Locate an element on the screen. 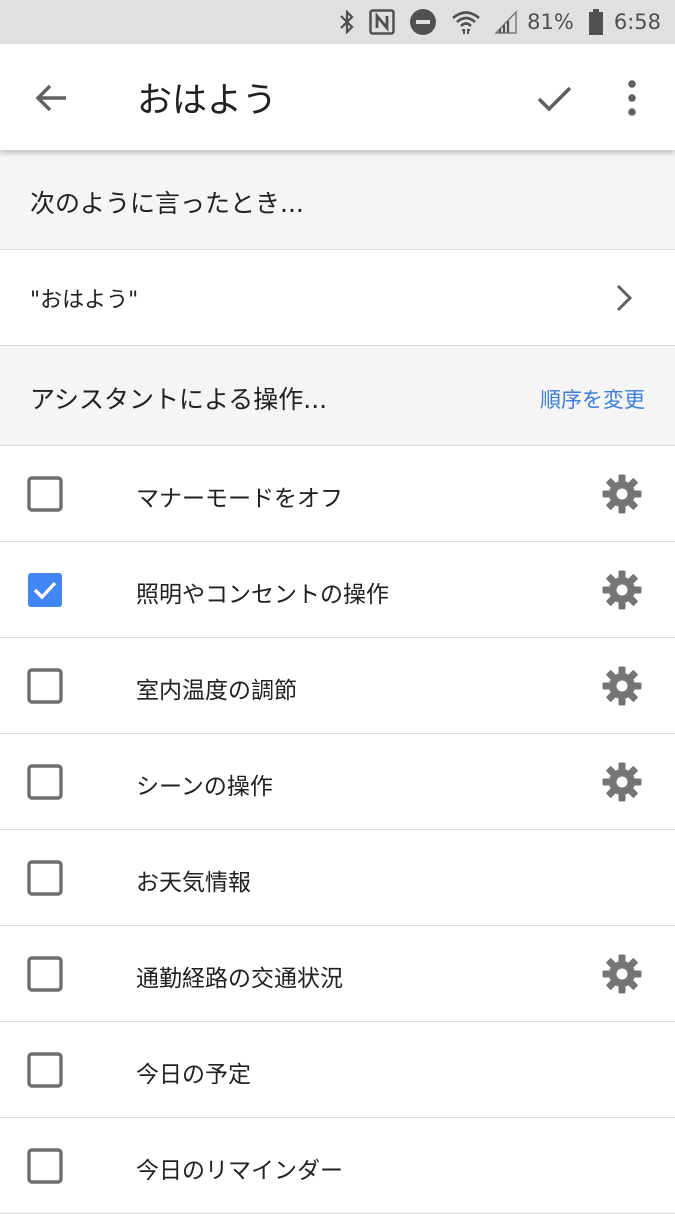 This screenshot has width=675, height=1214. battery-percent: 81% is located at coordinates (550, 22).